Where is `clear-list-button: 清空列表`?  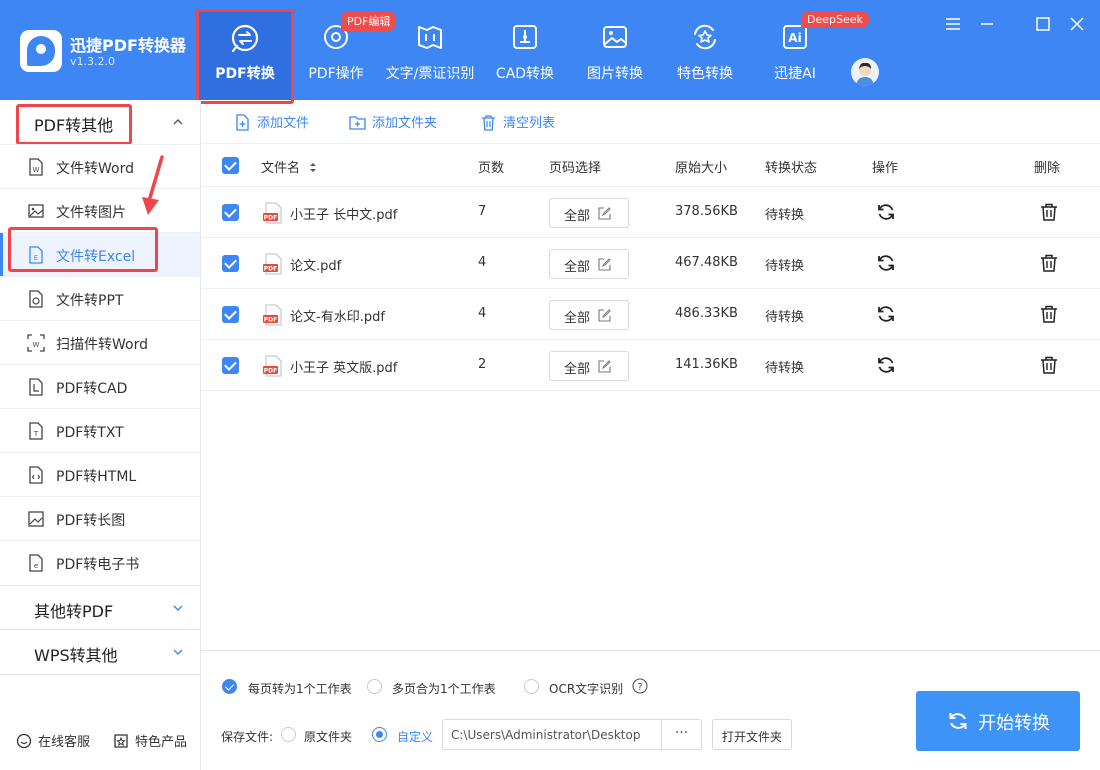 clear-list-button: 清空列表 is located at coordinates (517, 121).